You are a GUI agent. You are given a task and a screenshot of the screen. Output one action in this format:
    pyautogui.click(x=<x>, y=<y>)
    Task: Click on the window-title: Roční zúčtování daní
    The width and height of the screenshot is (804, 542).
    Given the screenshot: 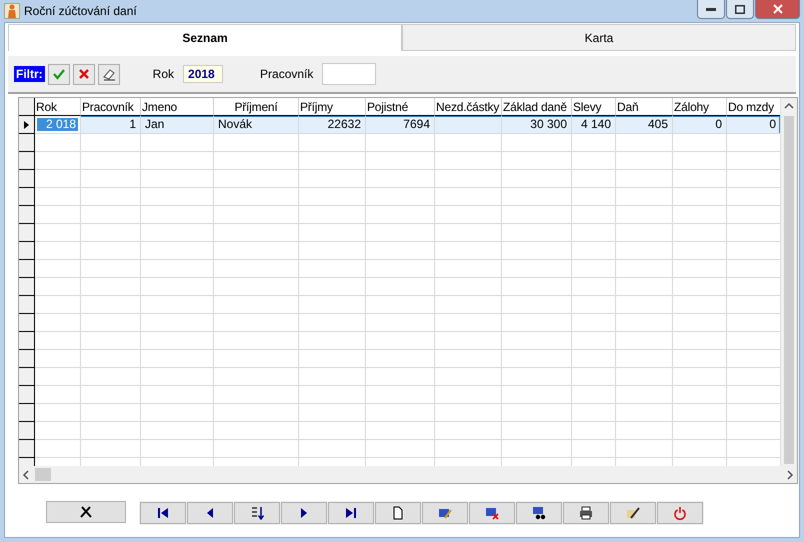 What is the action you would take?
    pyautogui.click(x=80, y=11)
    